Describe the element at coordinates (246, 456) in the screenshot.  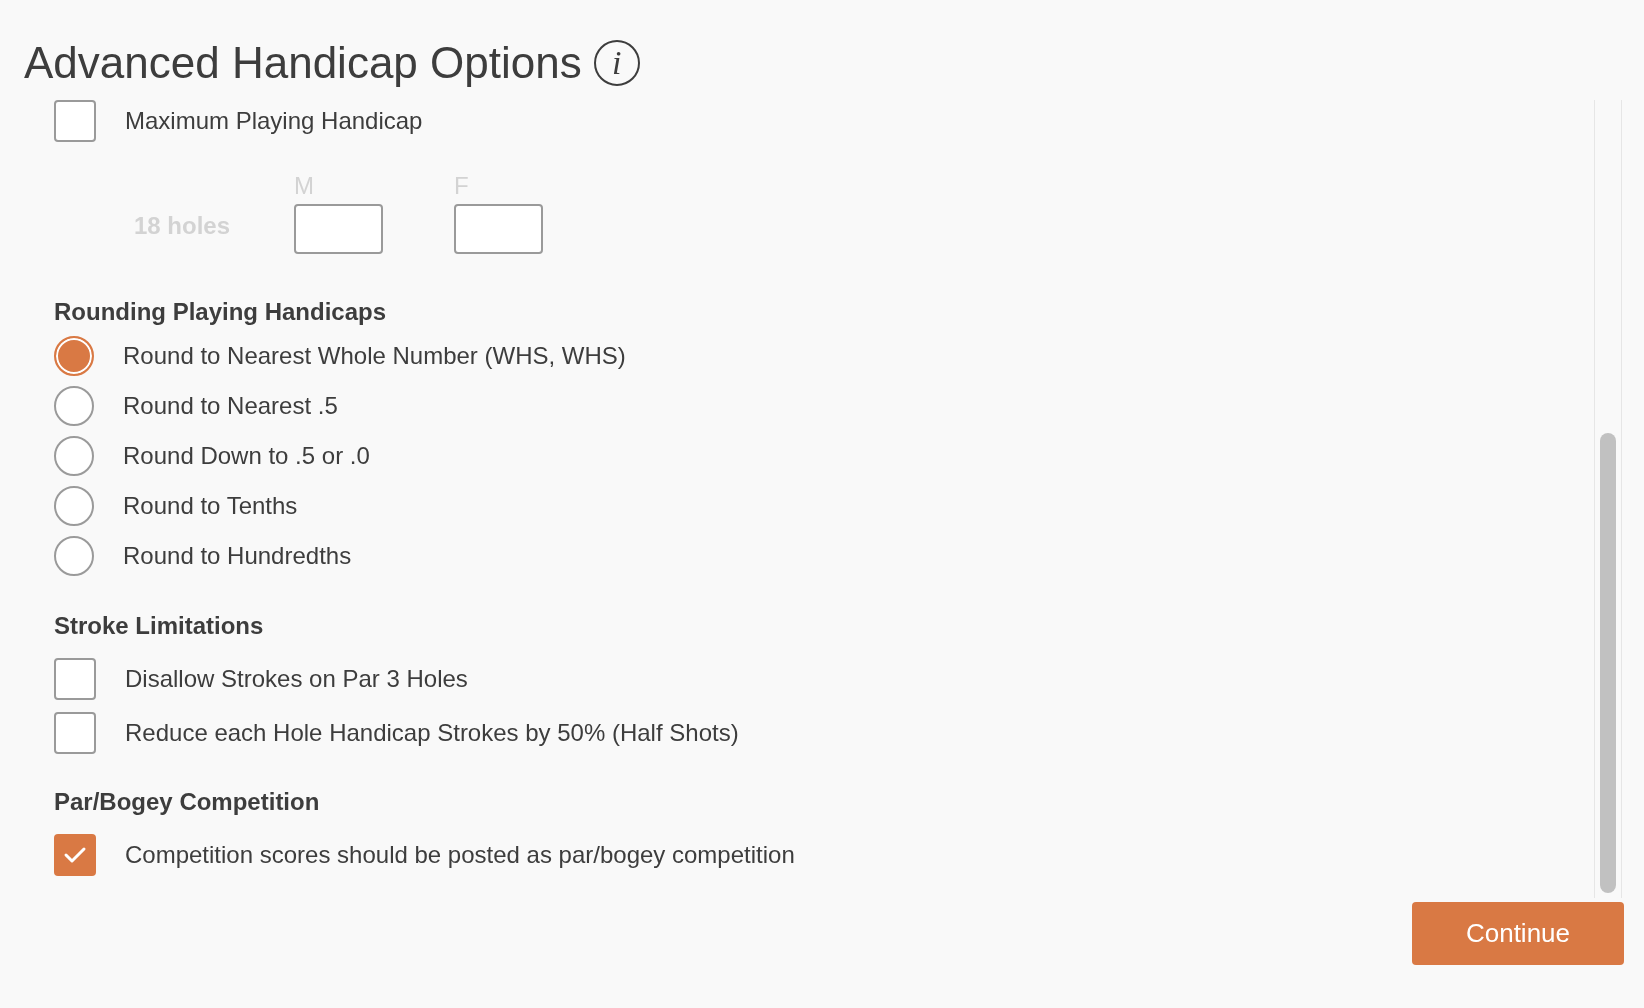
I see `radio-label: Round Down to .5 or .0` at that location.